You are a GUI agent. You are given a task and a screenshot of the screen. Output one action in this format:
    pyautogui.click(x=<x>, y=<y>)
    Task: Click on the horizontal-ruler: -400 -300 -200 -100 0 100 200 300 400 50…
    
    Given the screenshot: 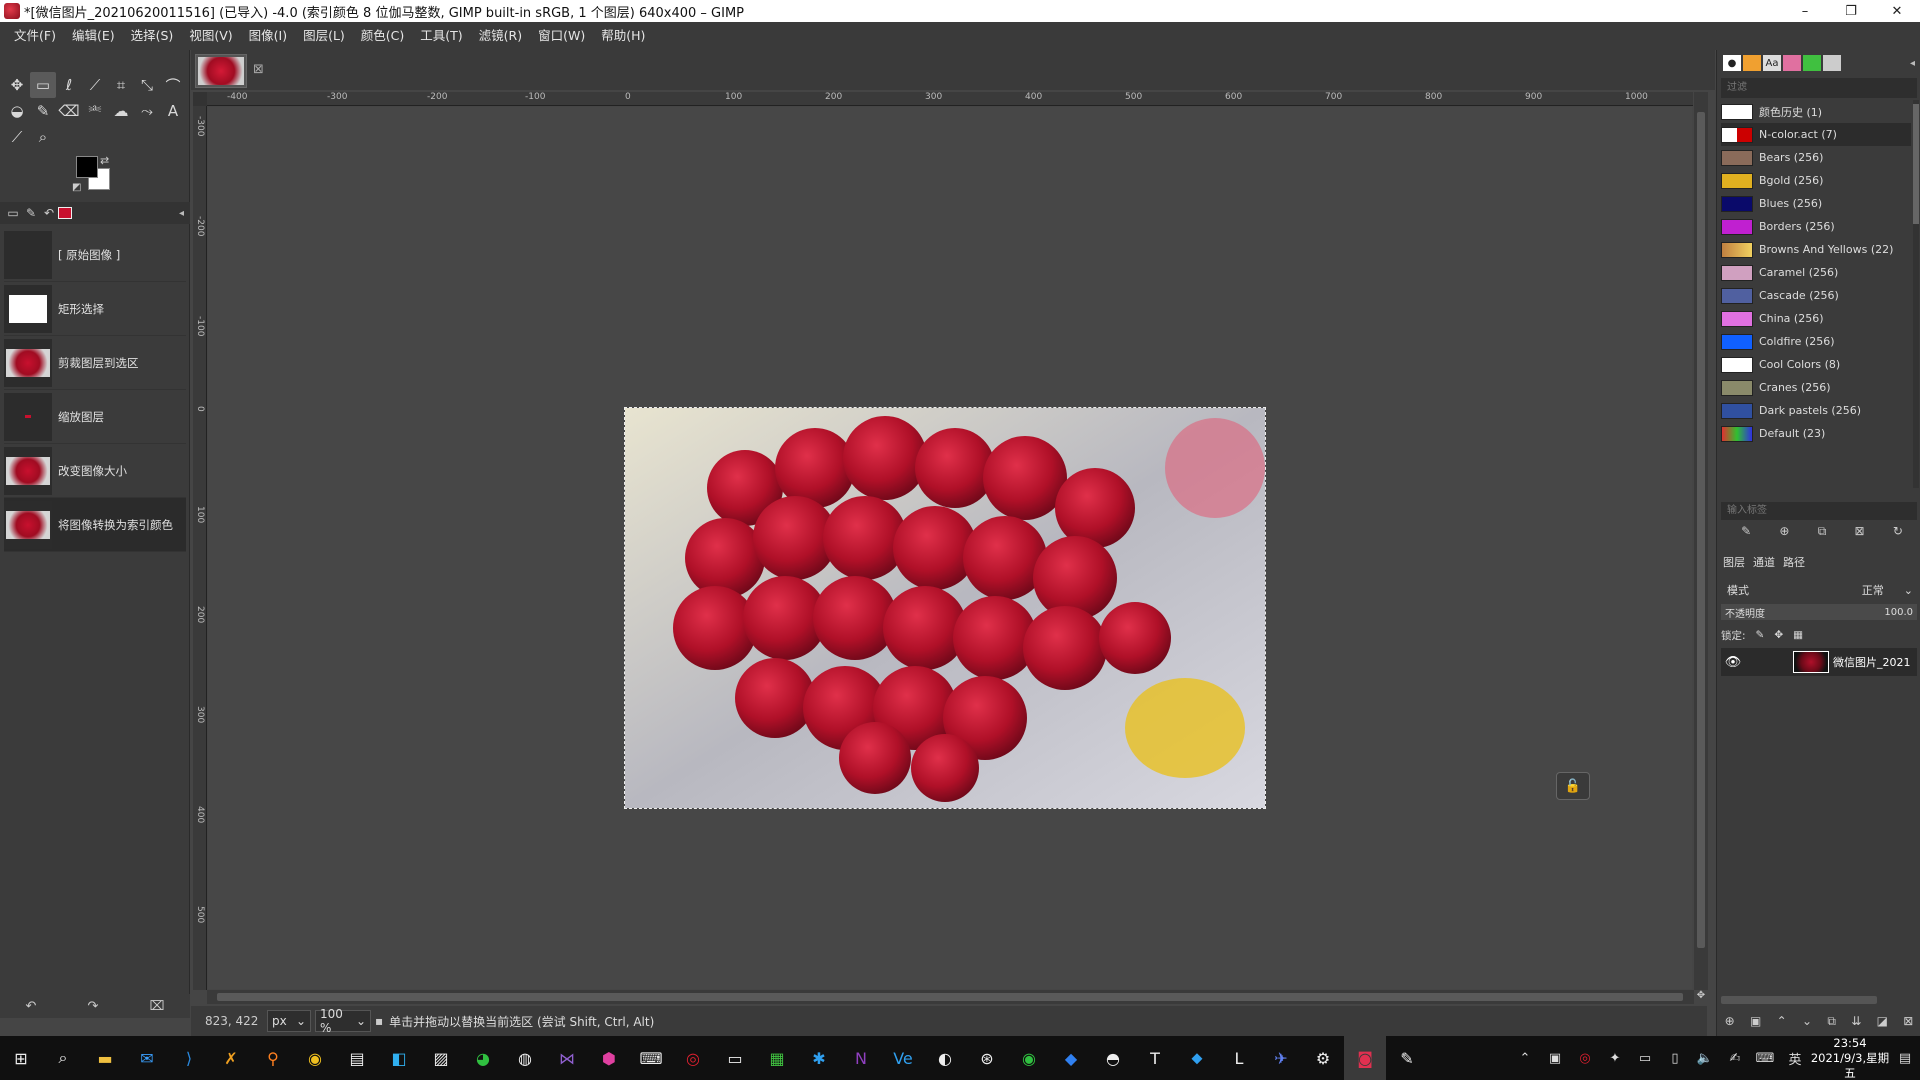 What is the action you would take?
    pyautogui.click(x=950, y=99)
    